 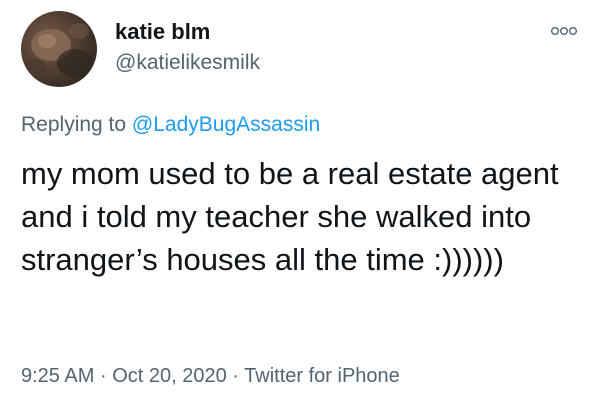 I want to click on replying-to: Replying to @LadyBugAssassin, so click(x=170, y=125).